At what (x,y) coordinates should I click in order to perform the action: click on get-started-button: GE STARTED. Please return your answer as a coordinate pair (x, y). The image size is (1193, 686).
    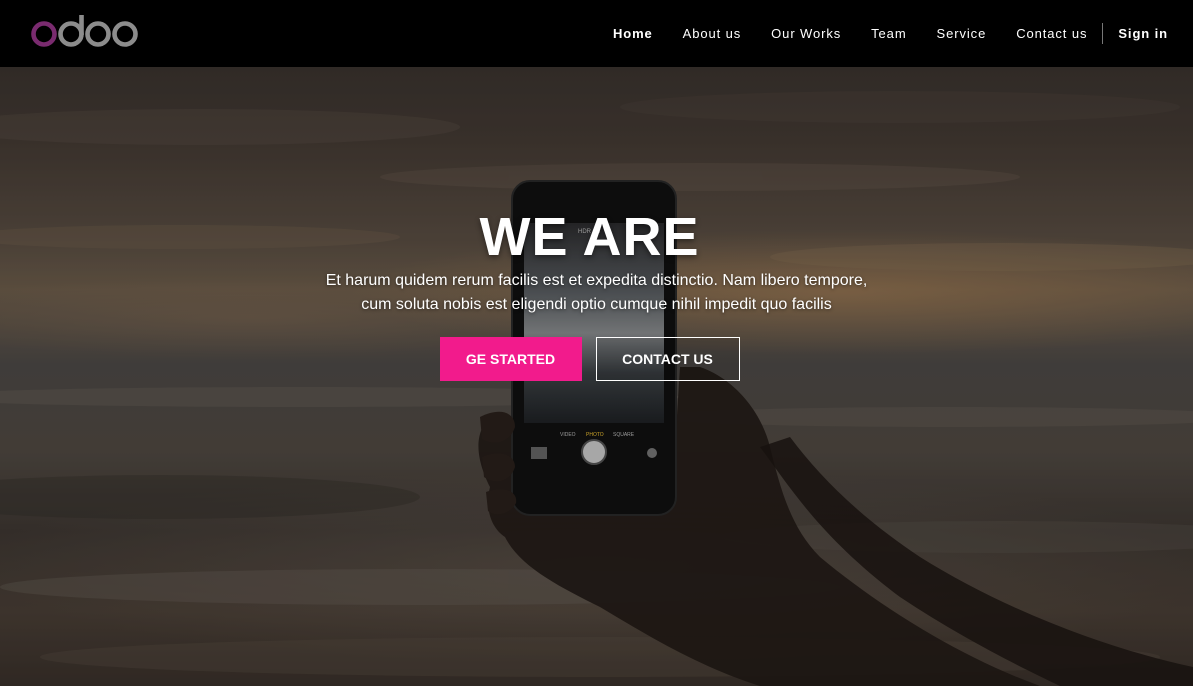
    Looking at the image, I should click on (510, 359).